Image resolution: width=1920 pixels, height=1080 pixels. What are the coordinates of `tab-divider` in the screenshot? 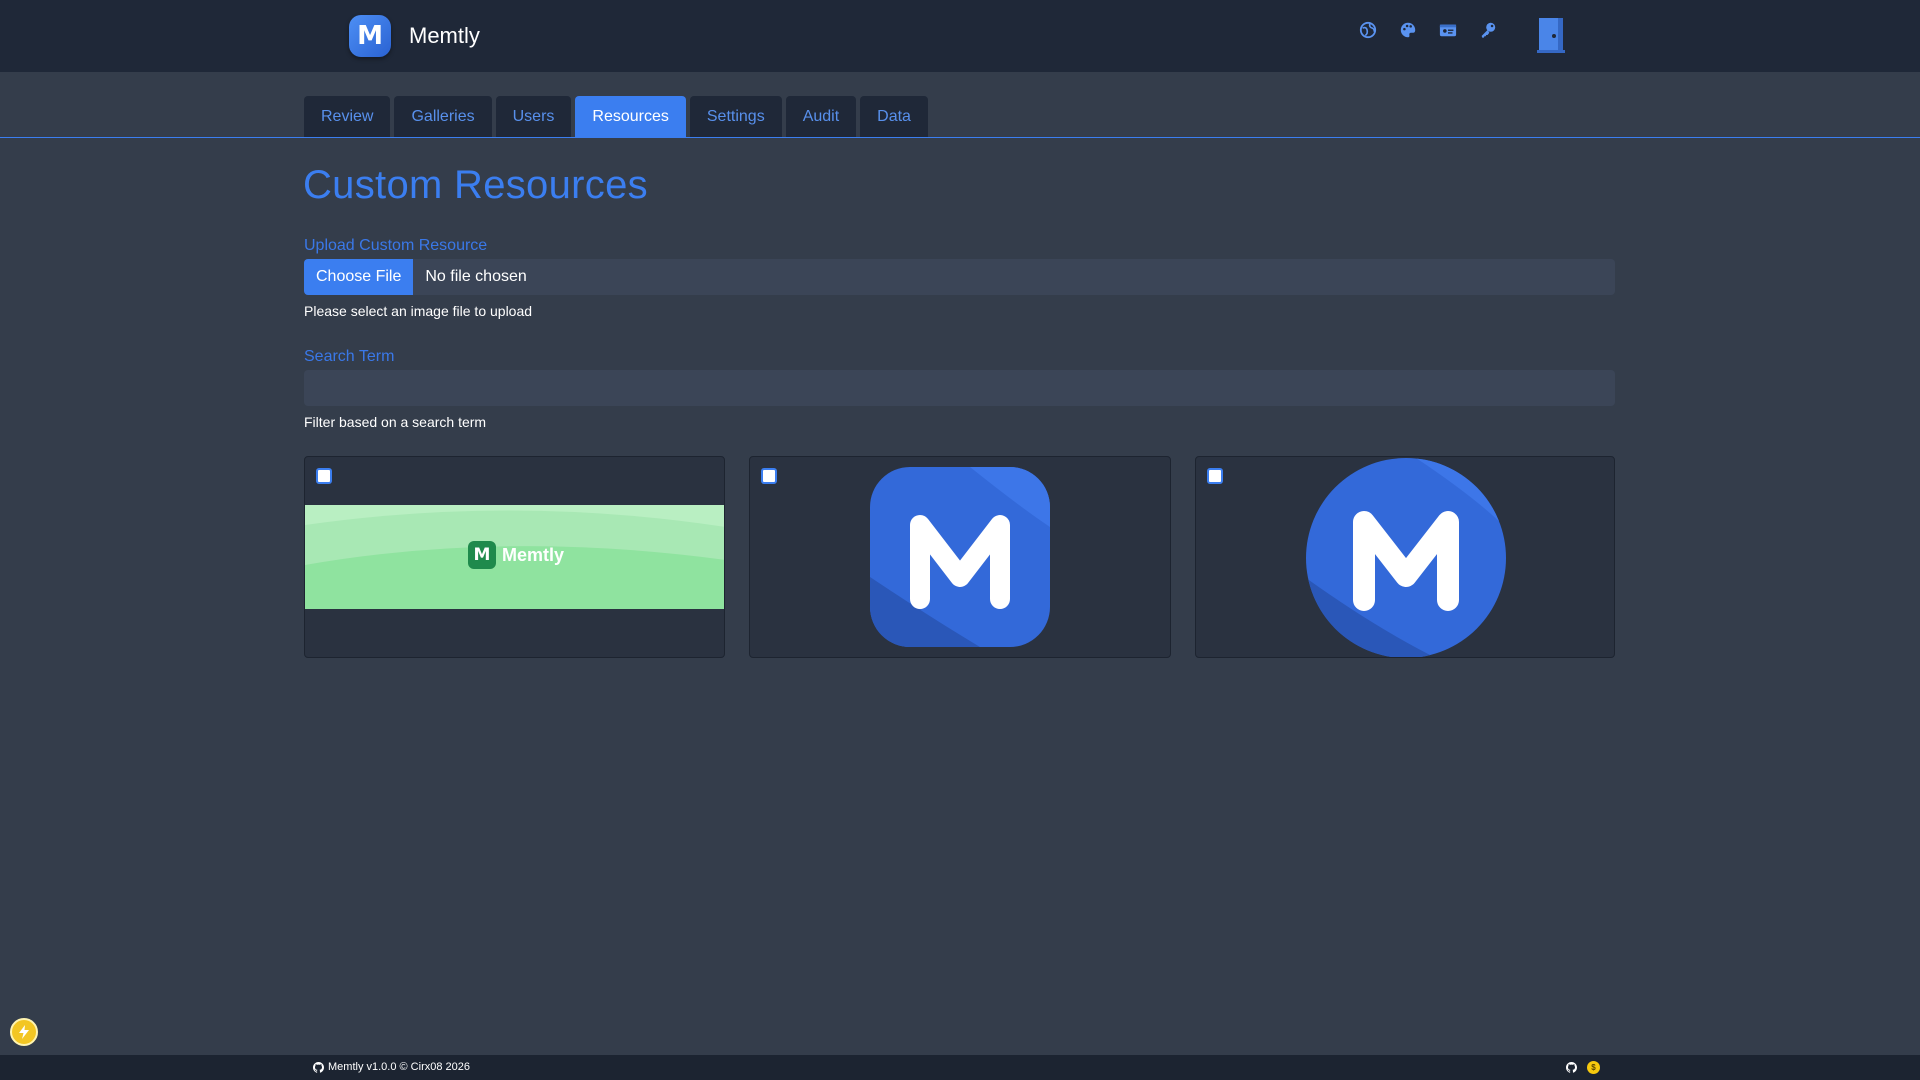 It's located at (960, 137).